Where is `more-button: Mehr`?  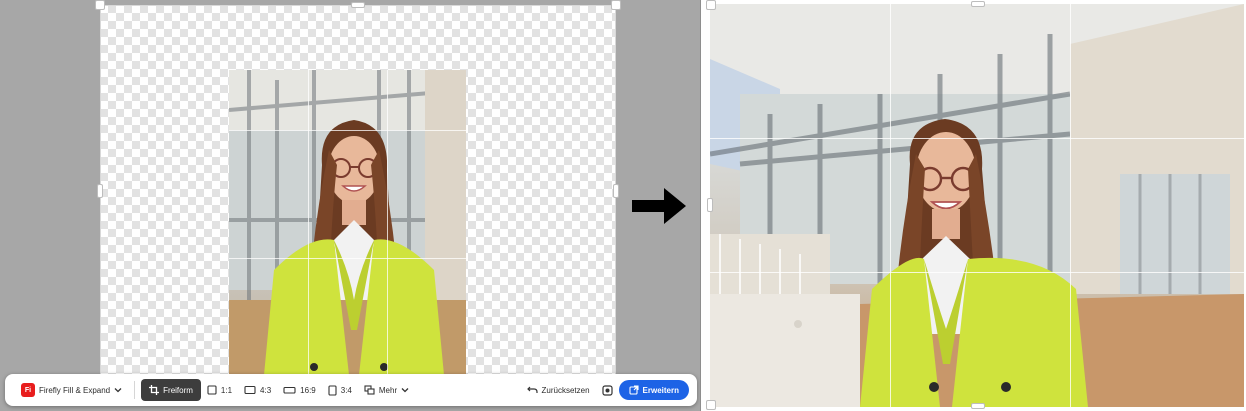
more-button: Mehr is located at coordinates (386, 390).